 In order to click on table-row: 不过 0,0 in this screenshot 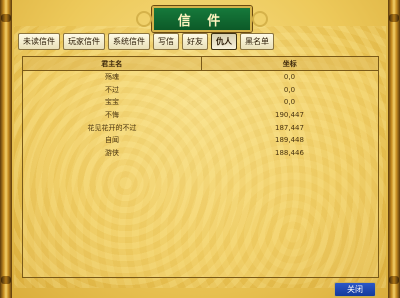, I will do `click(200, 90)`.